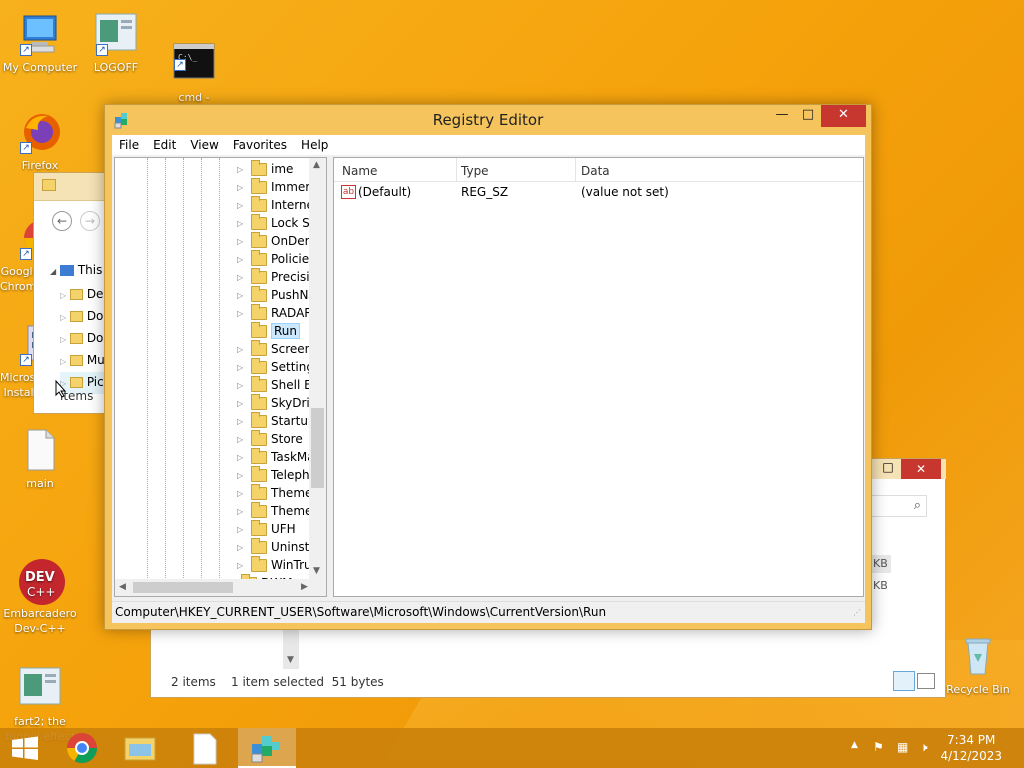  I want to click on desktop-icon-main: main, so click(40, 459).